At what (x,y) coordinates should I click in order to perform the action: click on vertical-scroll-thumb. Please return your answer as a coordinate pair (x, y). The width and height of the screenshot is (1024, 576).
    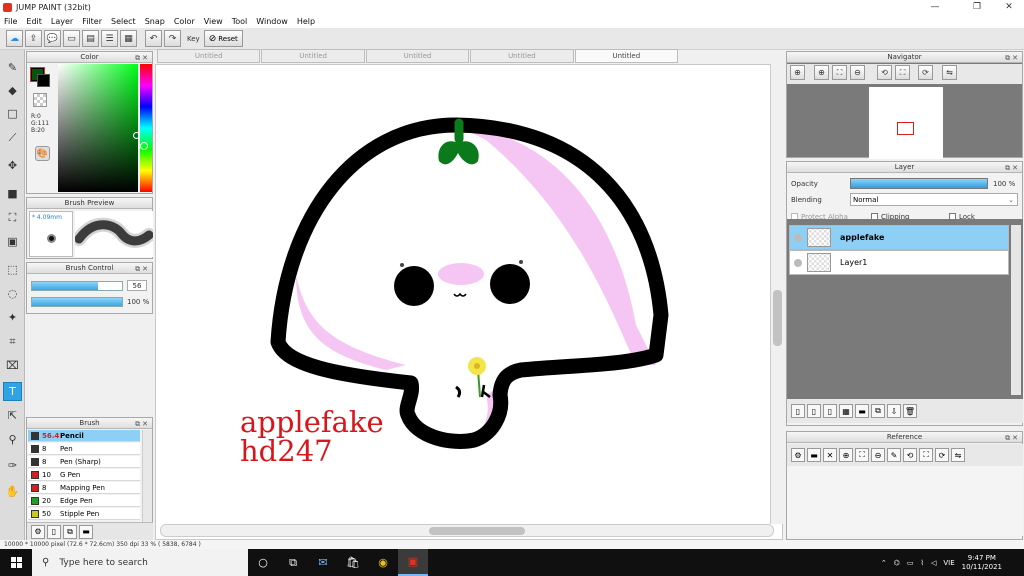
    Looking at the image, I should click on (777, 318).